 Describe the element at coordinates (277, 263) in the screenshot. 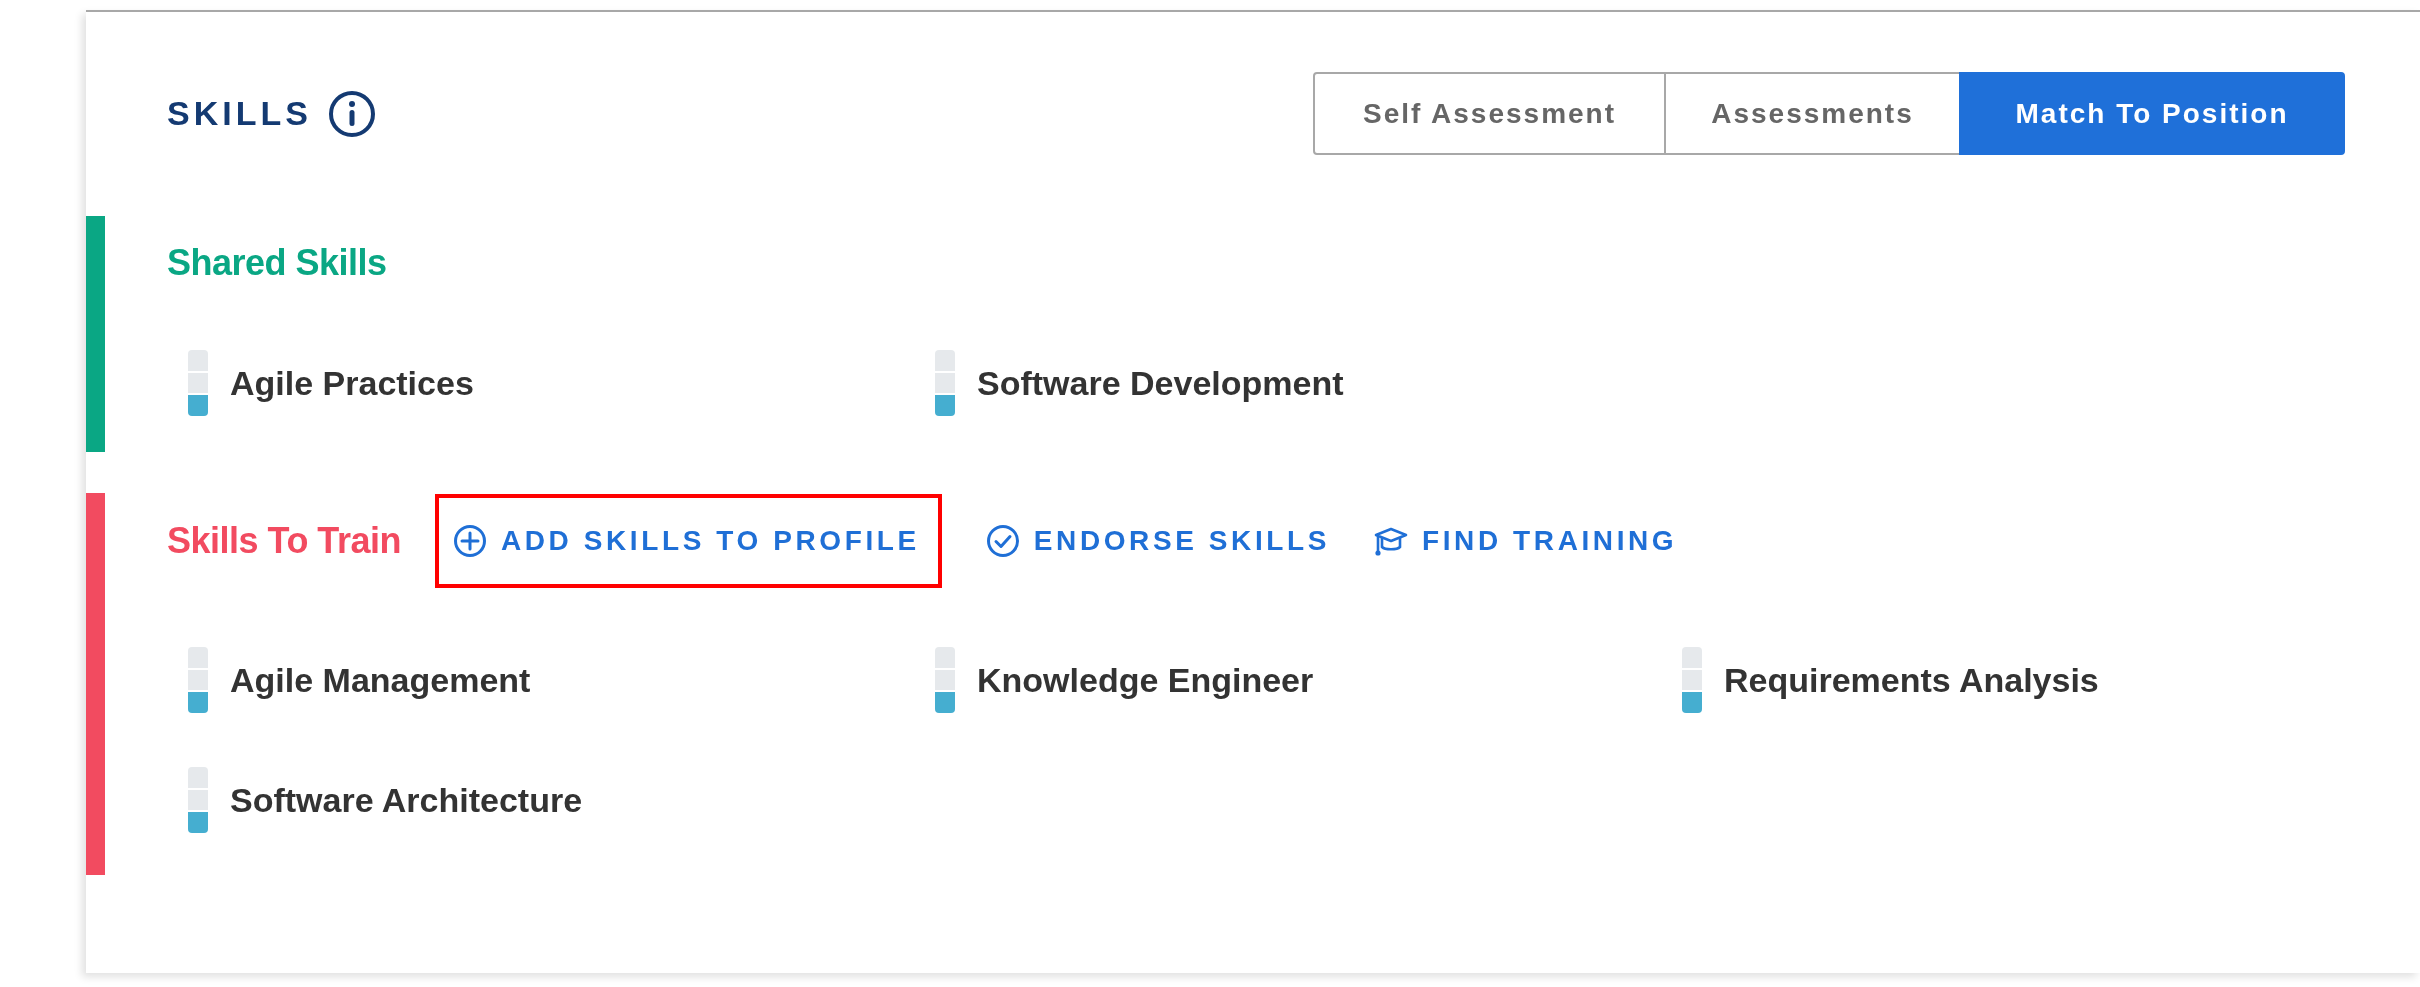

I see `section-heading: Shared Skills` at that location.